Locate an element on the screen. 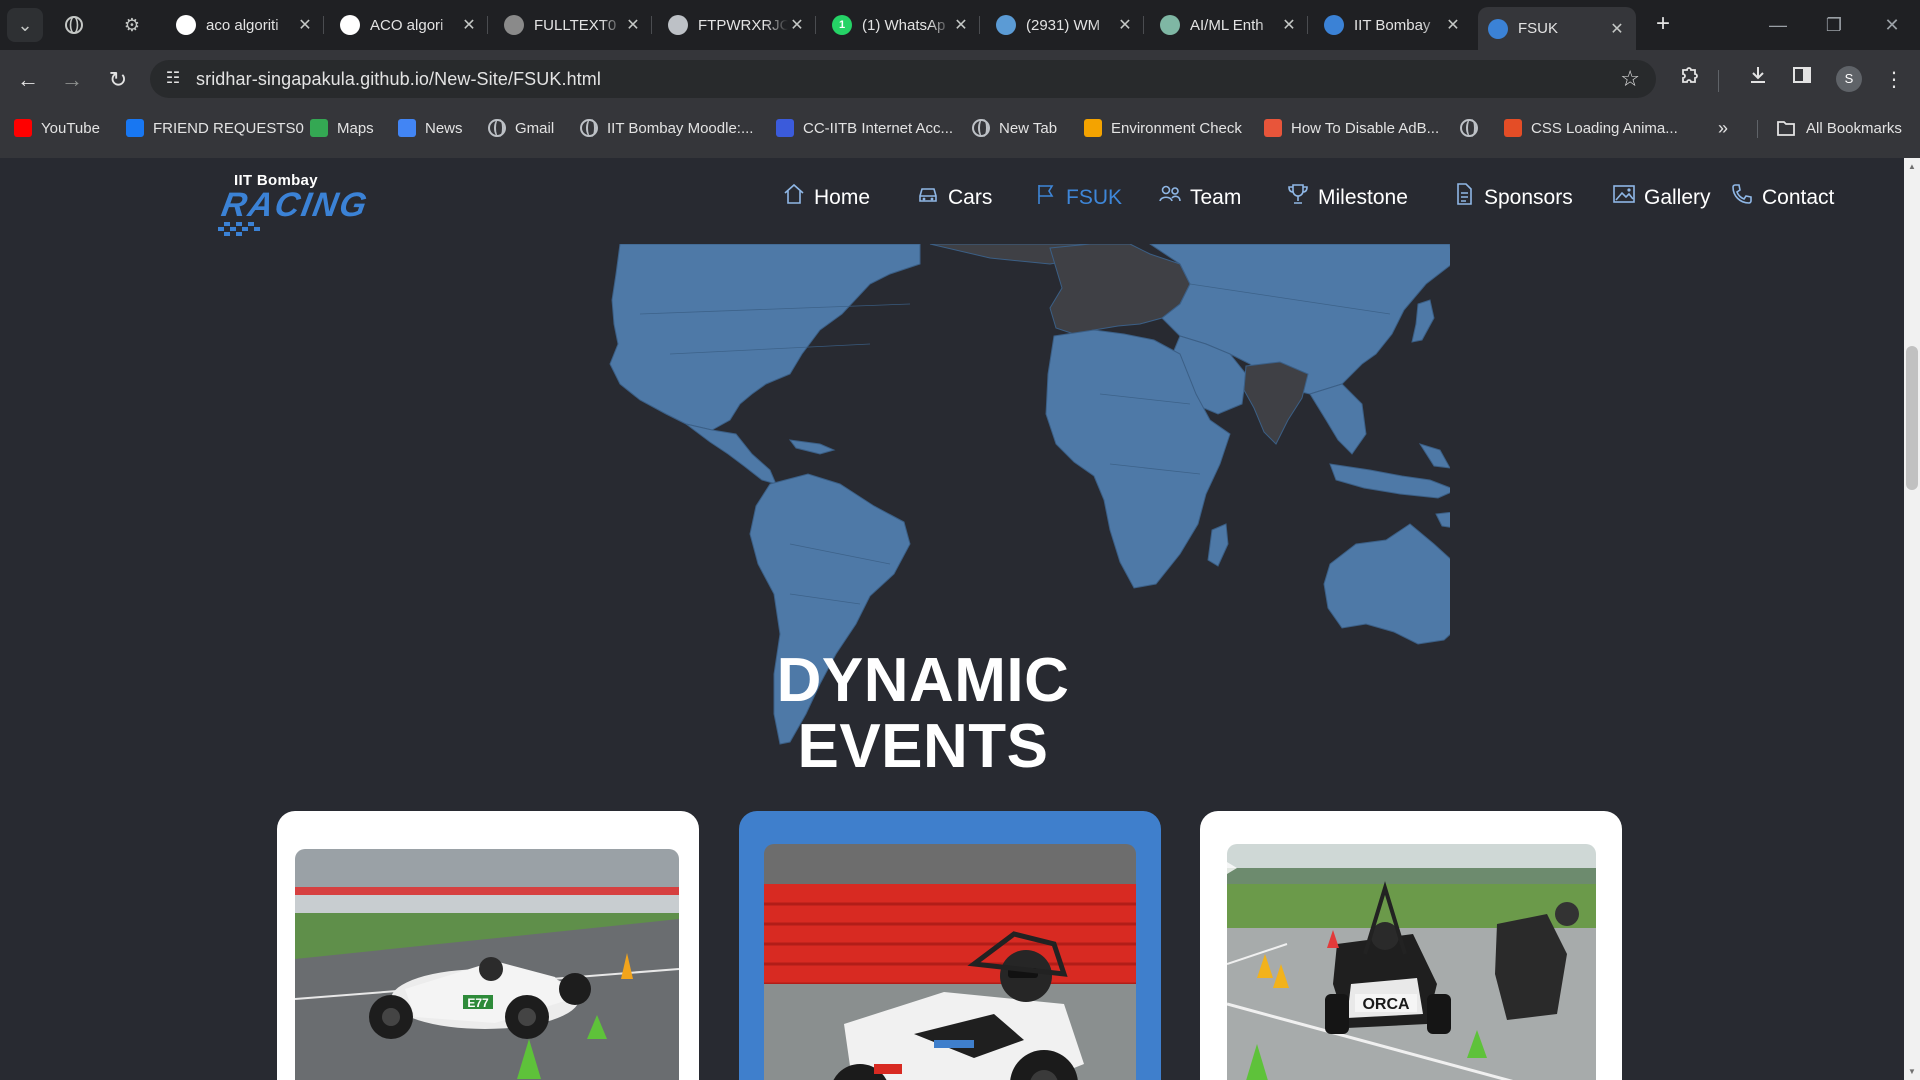 The image size is (1920, 1080). nav-link-team: Team is located at coordinates (1199, 197).